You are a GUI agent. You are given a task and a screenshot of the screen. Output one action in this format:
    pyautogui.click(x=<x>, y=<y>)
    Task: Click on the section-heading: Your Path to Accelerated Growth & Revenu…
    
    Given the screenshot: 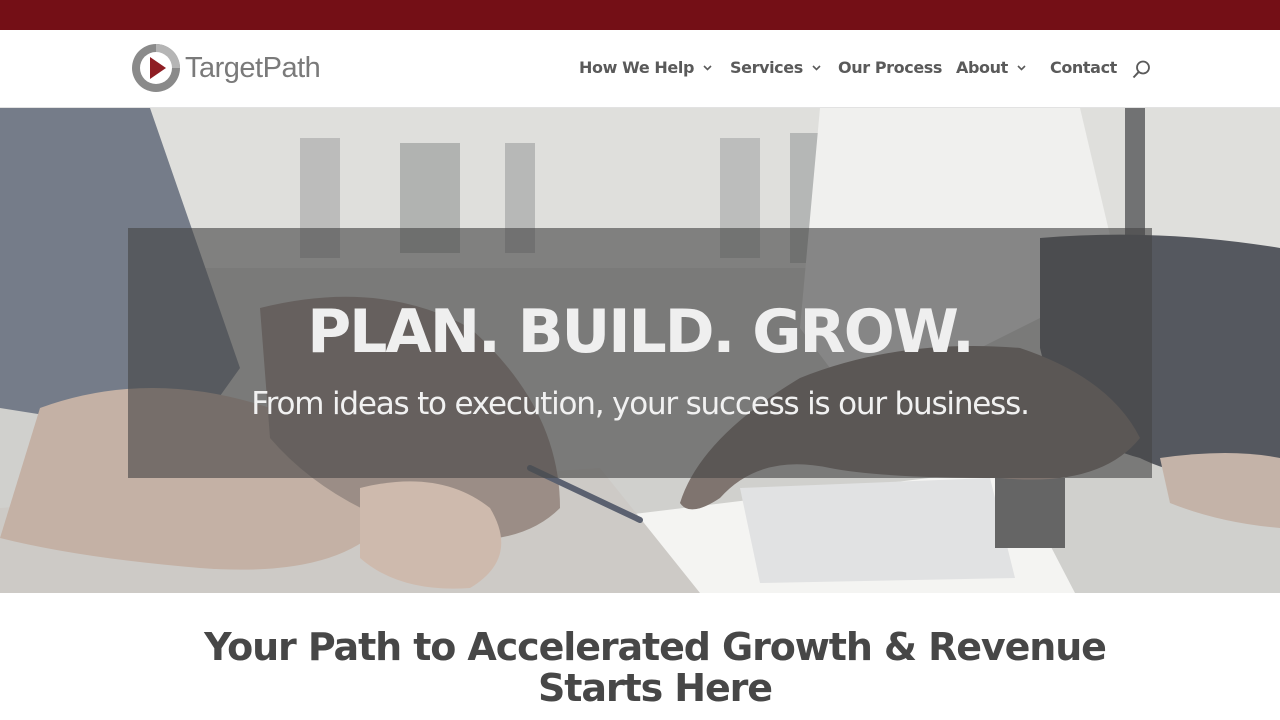 What is the action you would take?
    pyautogui.click(x=655, y=667)
    